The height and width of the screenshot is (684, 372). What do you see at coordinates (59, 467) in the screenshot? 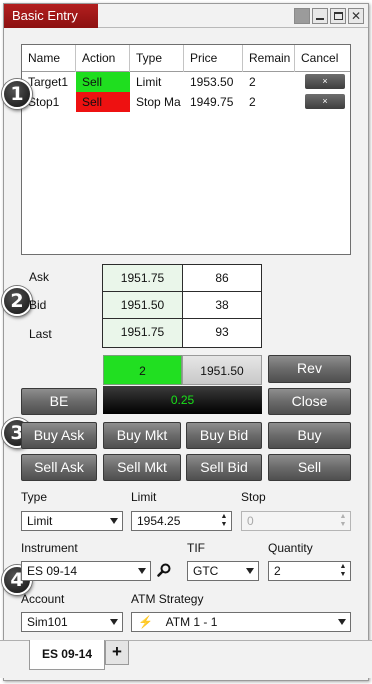
I see `sell-ask-button: Sell Ask` at bounding box center [59, 467].